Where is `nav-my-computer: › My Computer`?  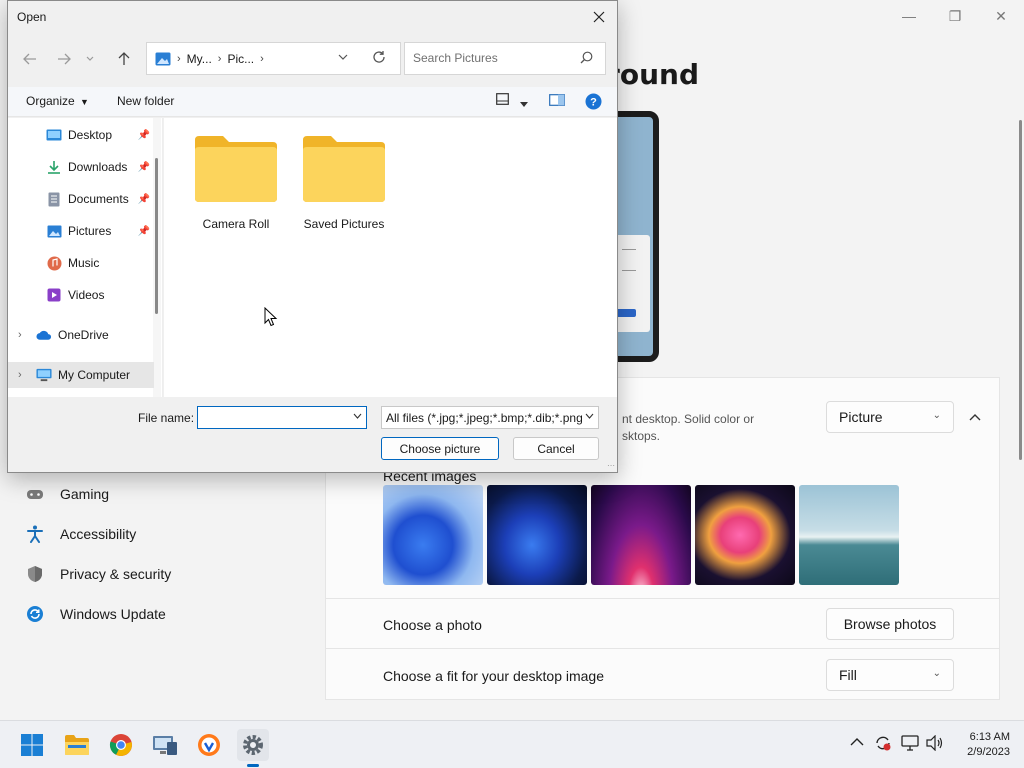 nav-my-computer: › My Computer is located at coordinates (81, 375).